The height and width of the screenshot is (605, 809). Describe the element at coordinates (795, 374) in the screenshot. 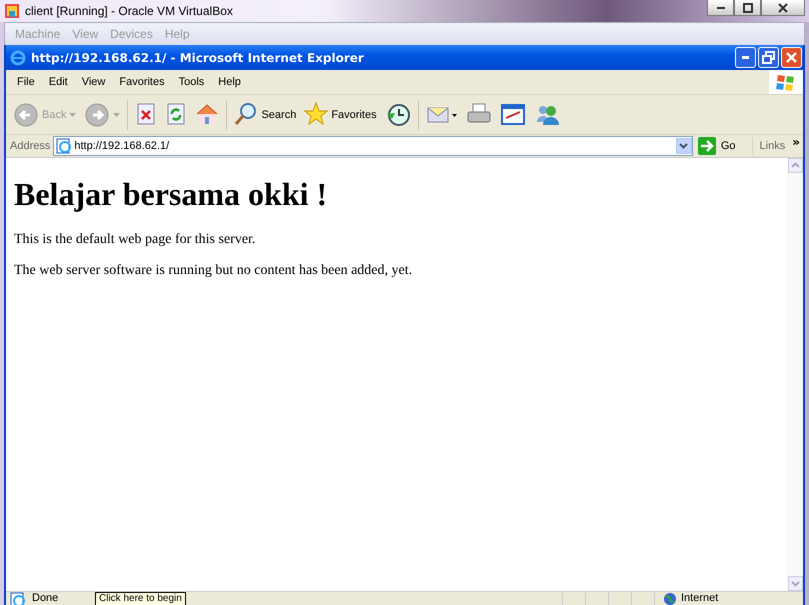

I see `scrollbar` at that location.